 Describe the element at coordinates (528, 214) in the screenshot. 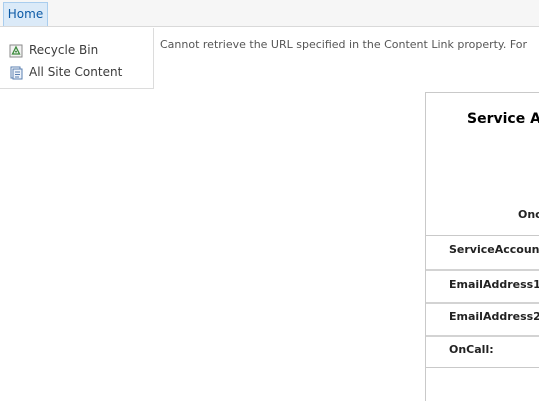

I see `oncall-column-header: Onc` at that location.